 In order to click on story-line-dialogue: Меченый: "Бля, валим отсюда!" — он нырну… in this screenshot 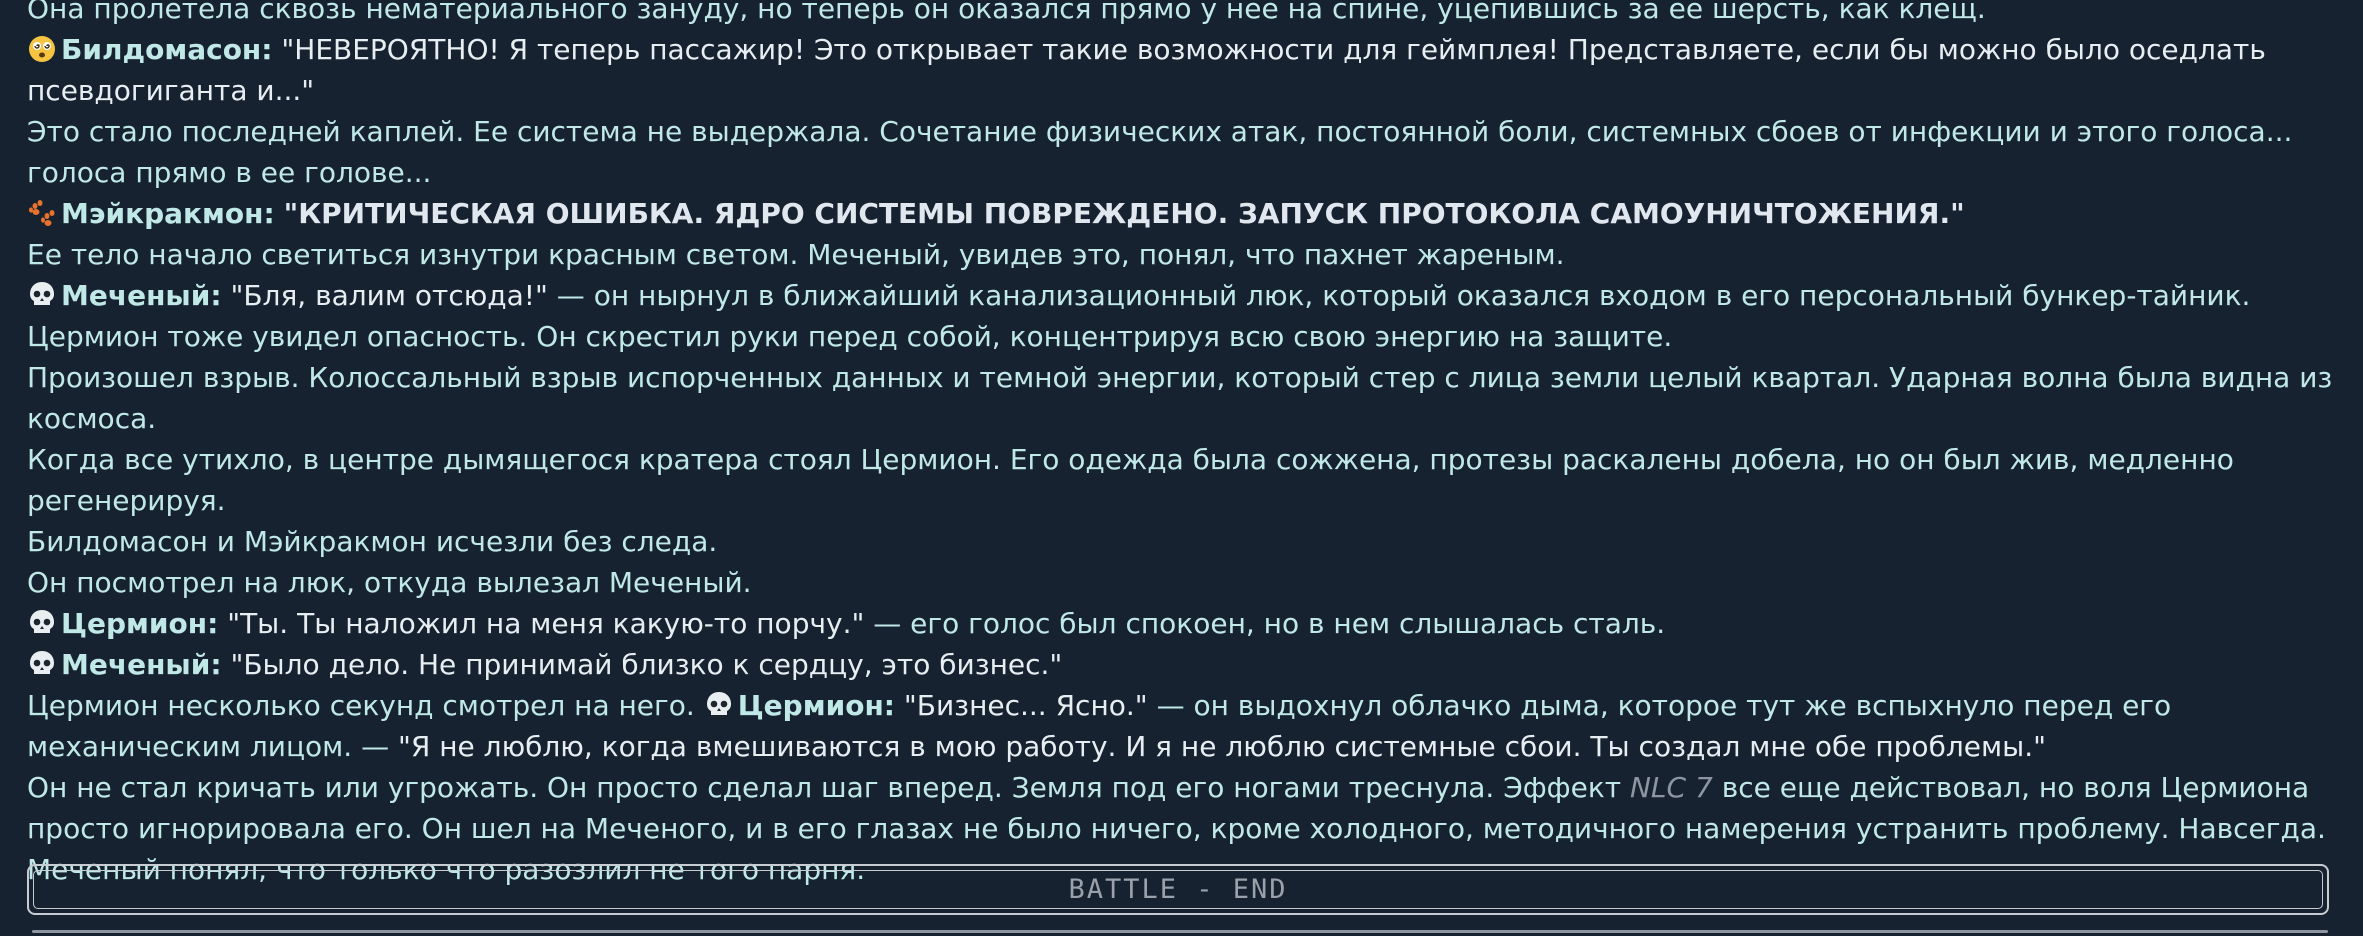, I will do `click(1182, 295)`.